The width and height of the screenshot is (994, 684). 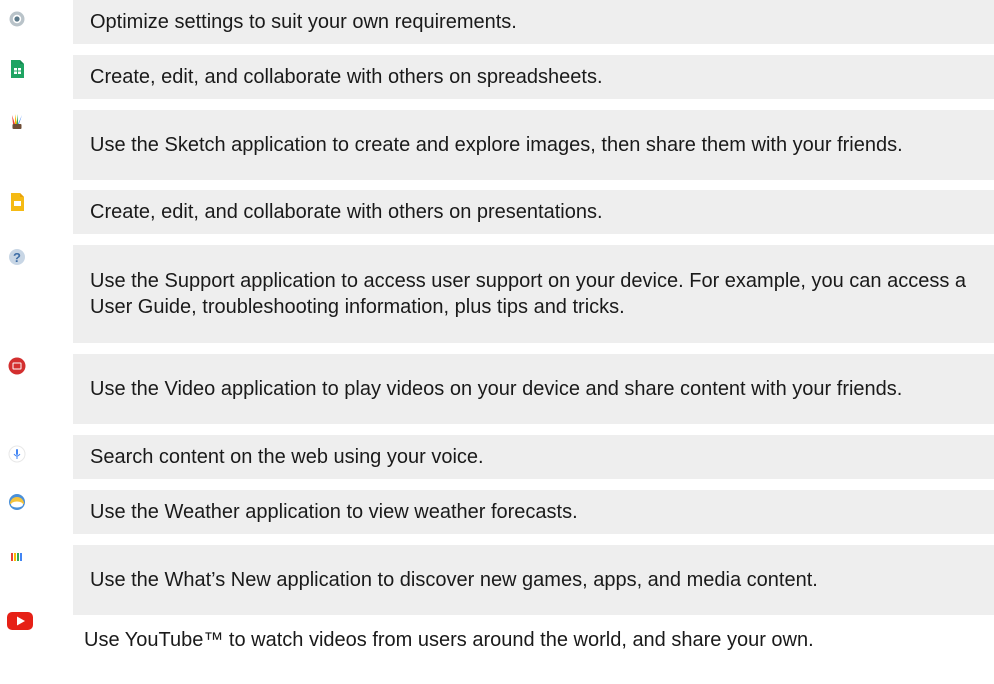 I want to click on settings-icon, so click(x=17, y=19).